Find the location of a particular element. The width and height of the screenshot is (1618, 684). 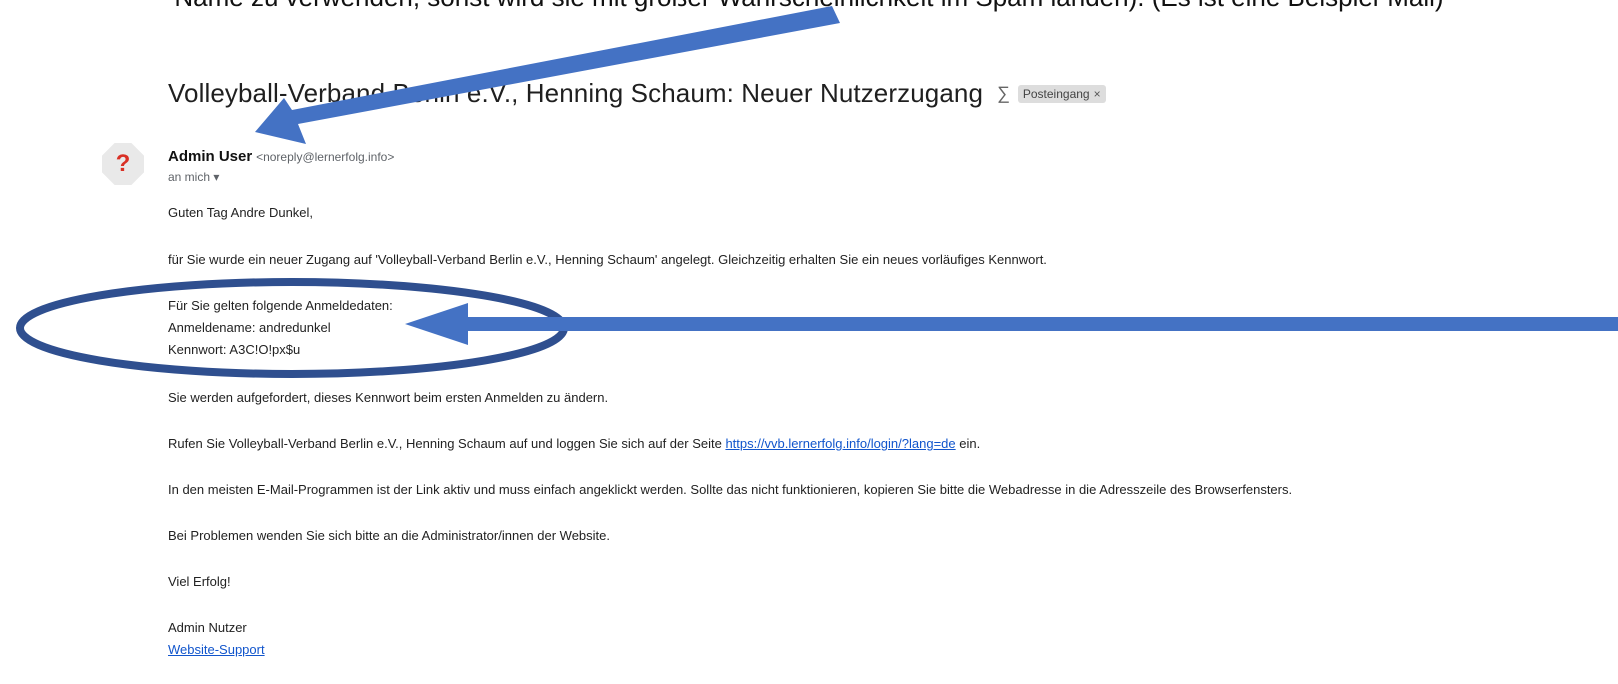

username-line: Anmeldename: andredunkel is located at coordinates (249, 327).